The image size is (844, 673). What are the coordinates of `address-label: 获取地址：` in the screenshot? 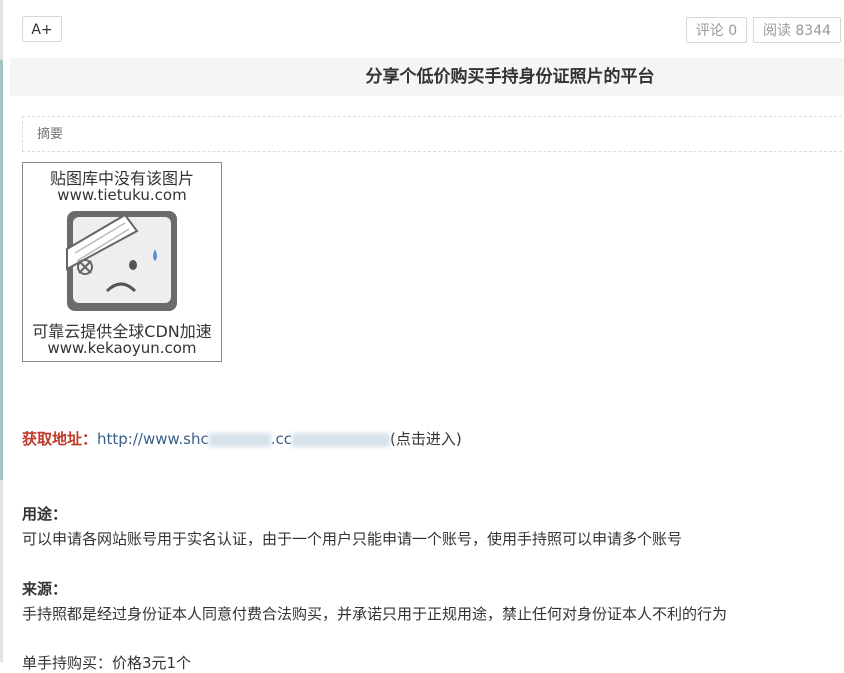 It's located at (60, 439).